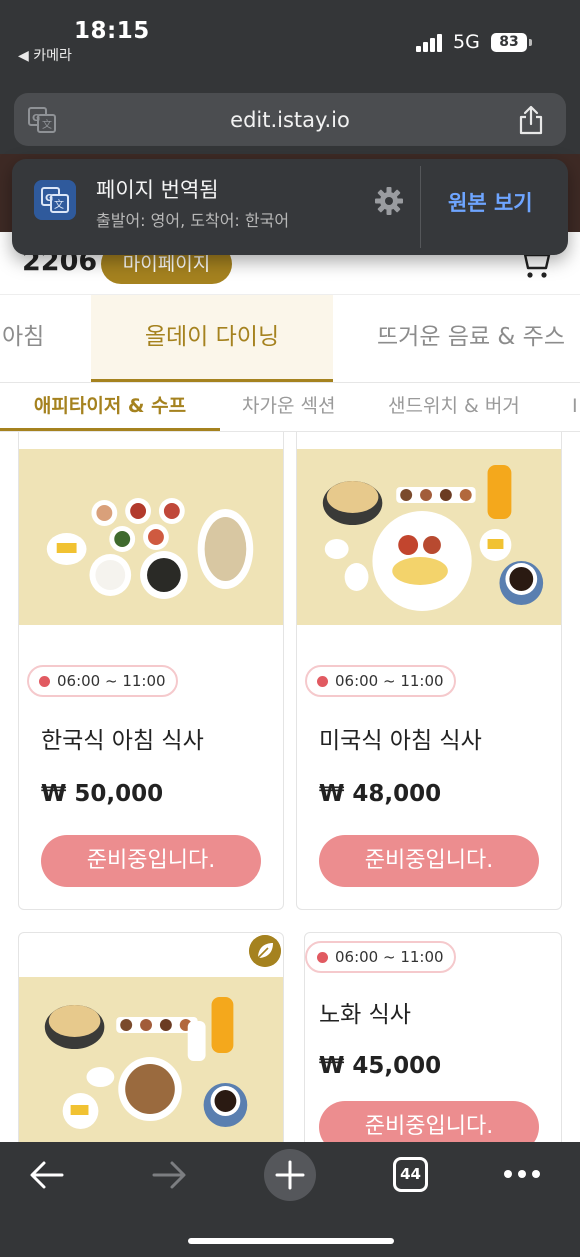 The height and width of the screenshot is (1257, 580). I want to click on category-tabs: 아침 올데이 다이닝 뜨거운 음료 & 주스, so click(290, 338).